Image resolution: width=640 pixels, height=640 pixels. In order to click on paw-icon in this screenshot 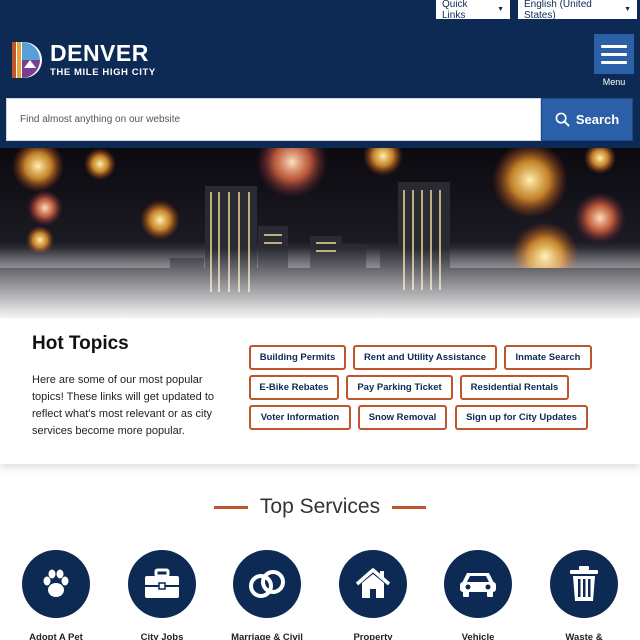, I will do `click(56, 583)`.